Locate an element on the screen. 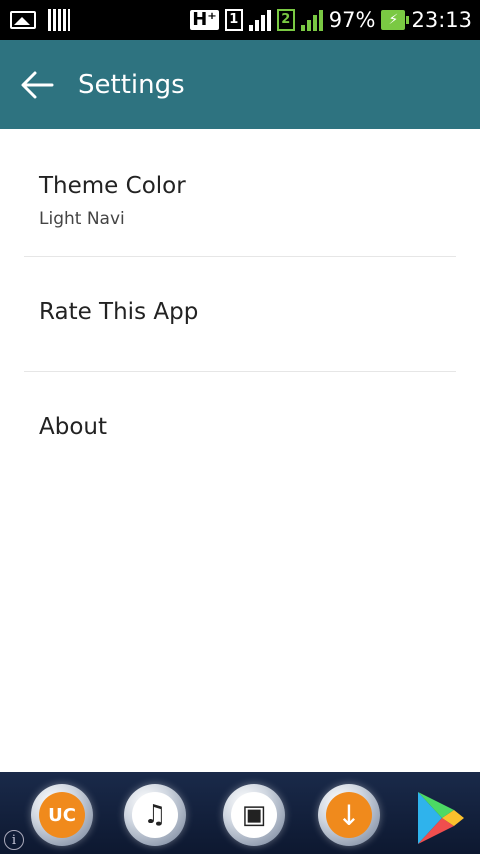 This screenshot has height=854, width=480. setting-title: About is located at coordinates (73, 427).